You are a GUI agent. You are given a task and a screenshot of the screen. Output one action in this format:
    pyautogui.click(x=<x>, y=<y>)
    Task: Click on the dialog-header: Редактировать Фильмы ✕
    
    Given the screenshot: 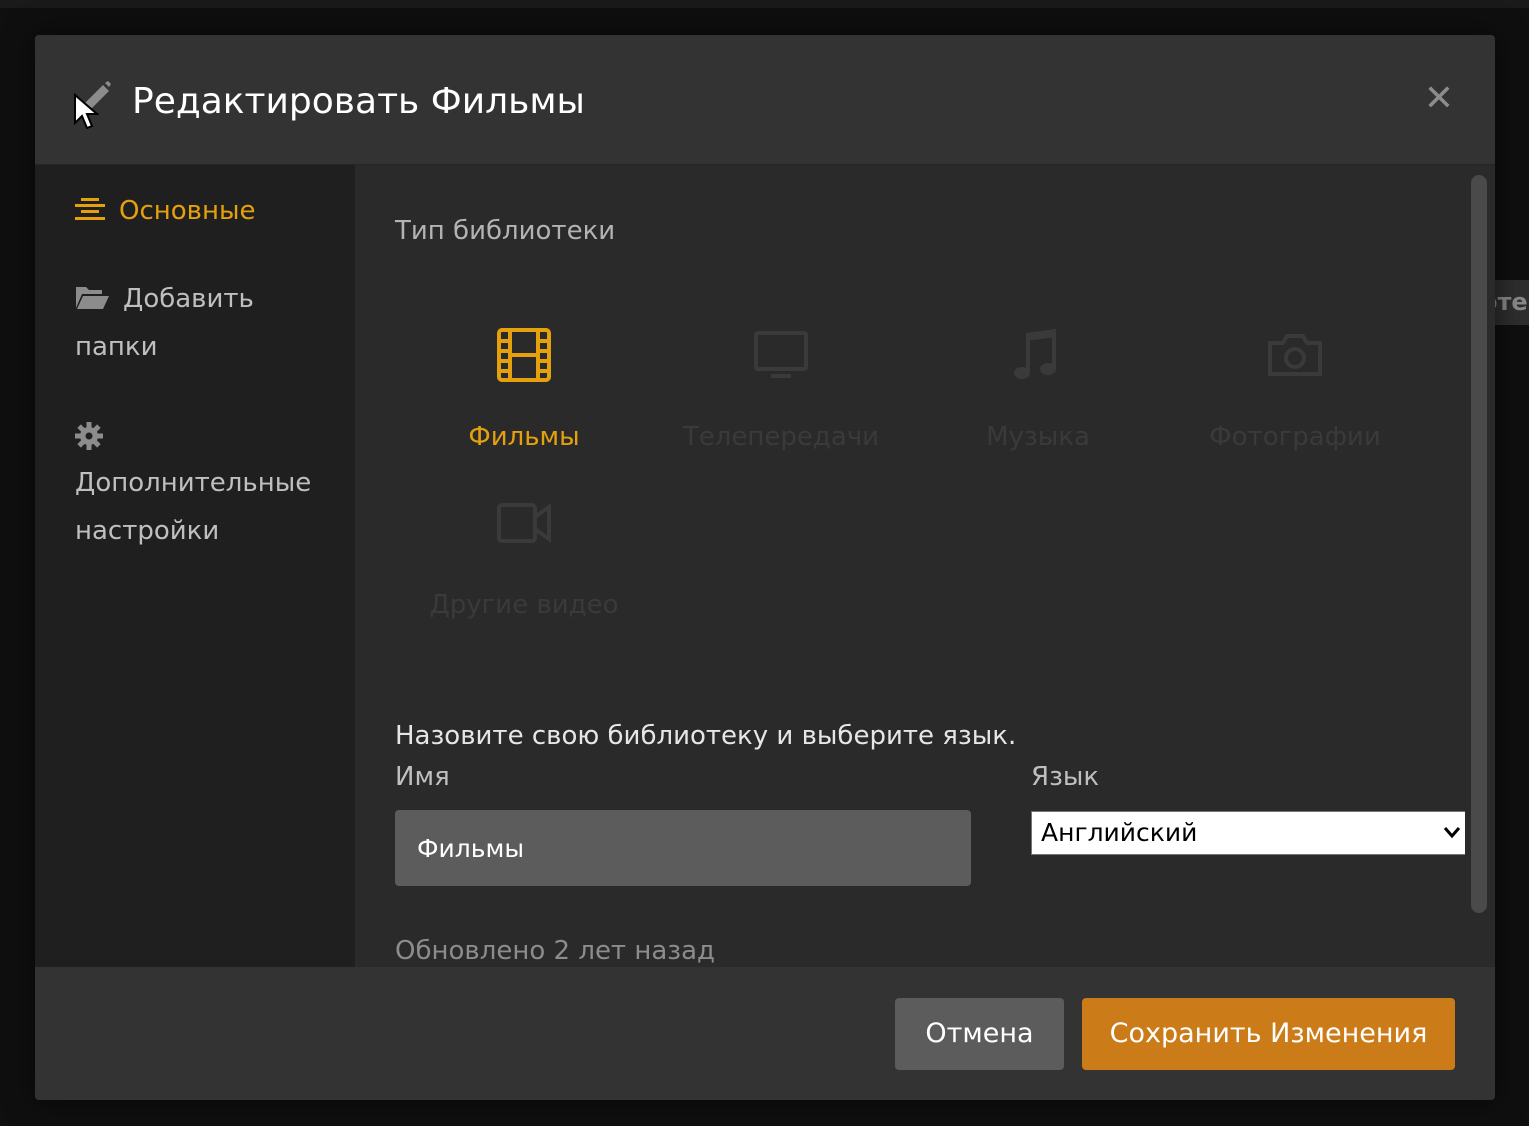 What is the action you would take?
    pyautogui.click(x=765, y=100)
    